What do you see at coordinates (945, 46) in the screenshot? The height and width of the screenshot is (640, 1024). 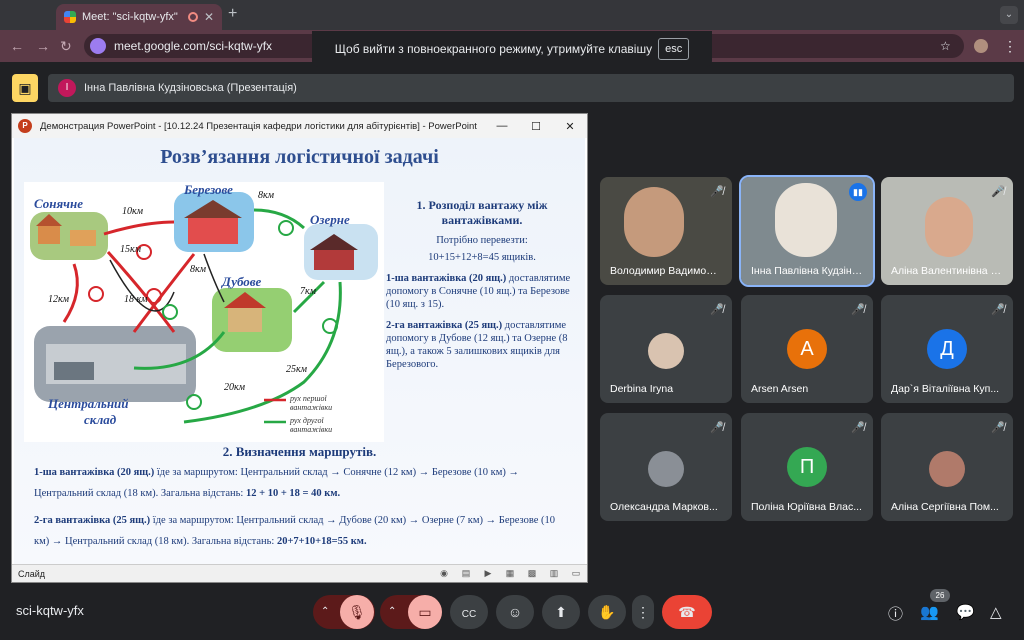 I see `bookmark-star-icon: ☆` at bounding box center [945, 46].